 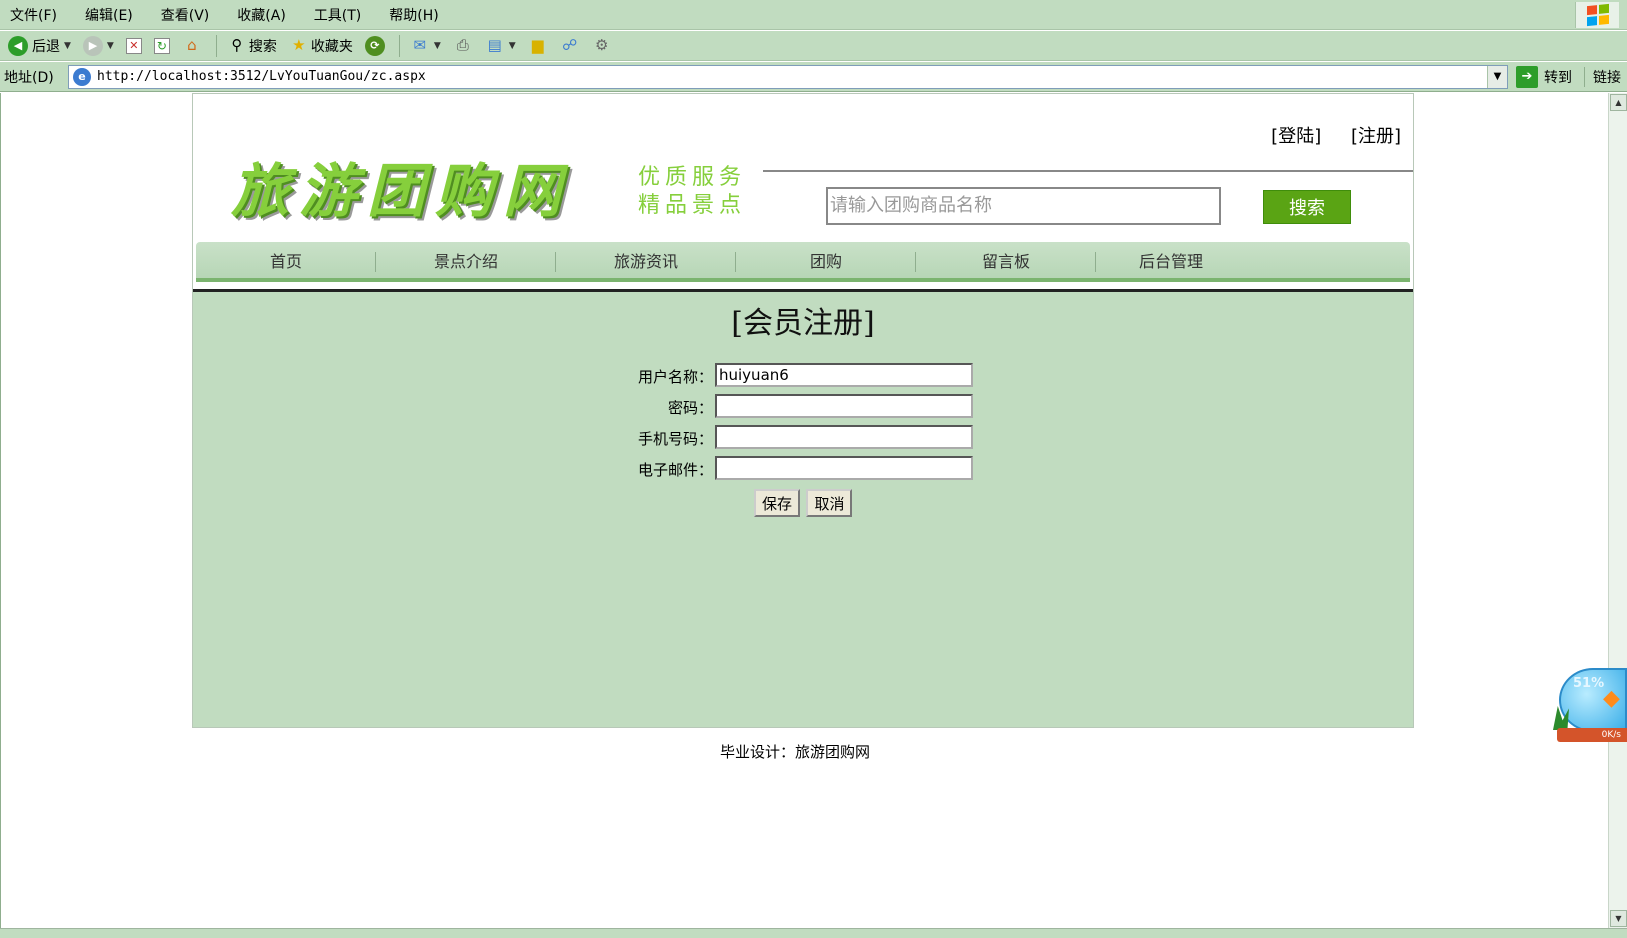 What do you see at coordinates (466, 260) in the screenshot?
I see `nav-item-attractions: 景点介绍` at bounding box center [466, 260].